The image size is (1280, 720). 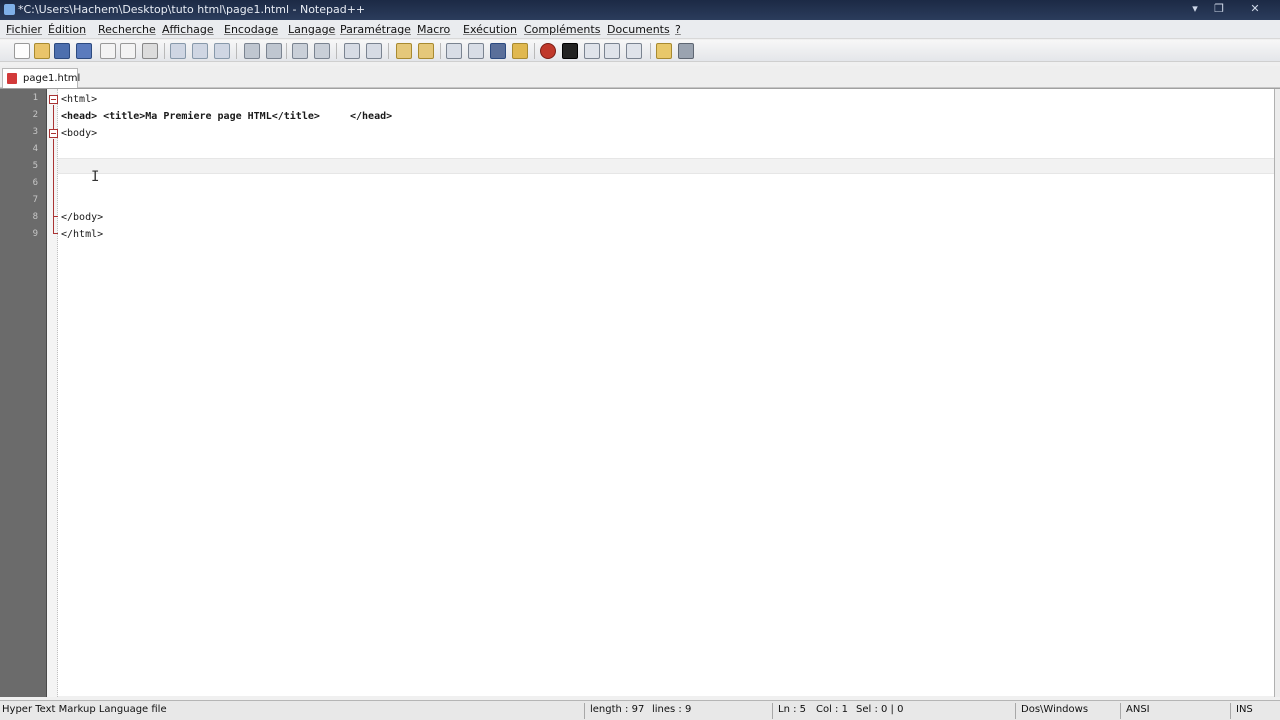 What do you see at coordinates (1055, 709) in the screenshot?
I see `status-eol: Dos\Windows` at bounding box center [1055, 709].